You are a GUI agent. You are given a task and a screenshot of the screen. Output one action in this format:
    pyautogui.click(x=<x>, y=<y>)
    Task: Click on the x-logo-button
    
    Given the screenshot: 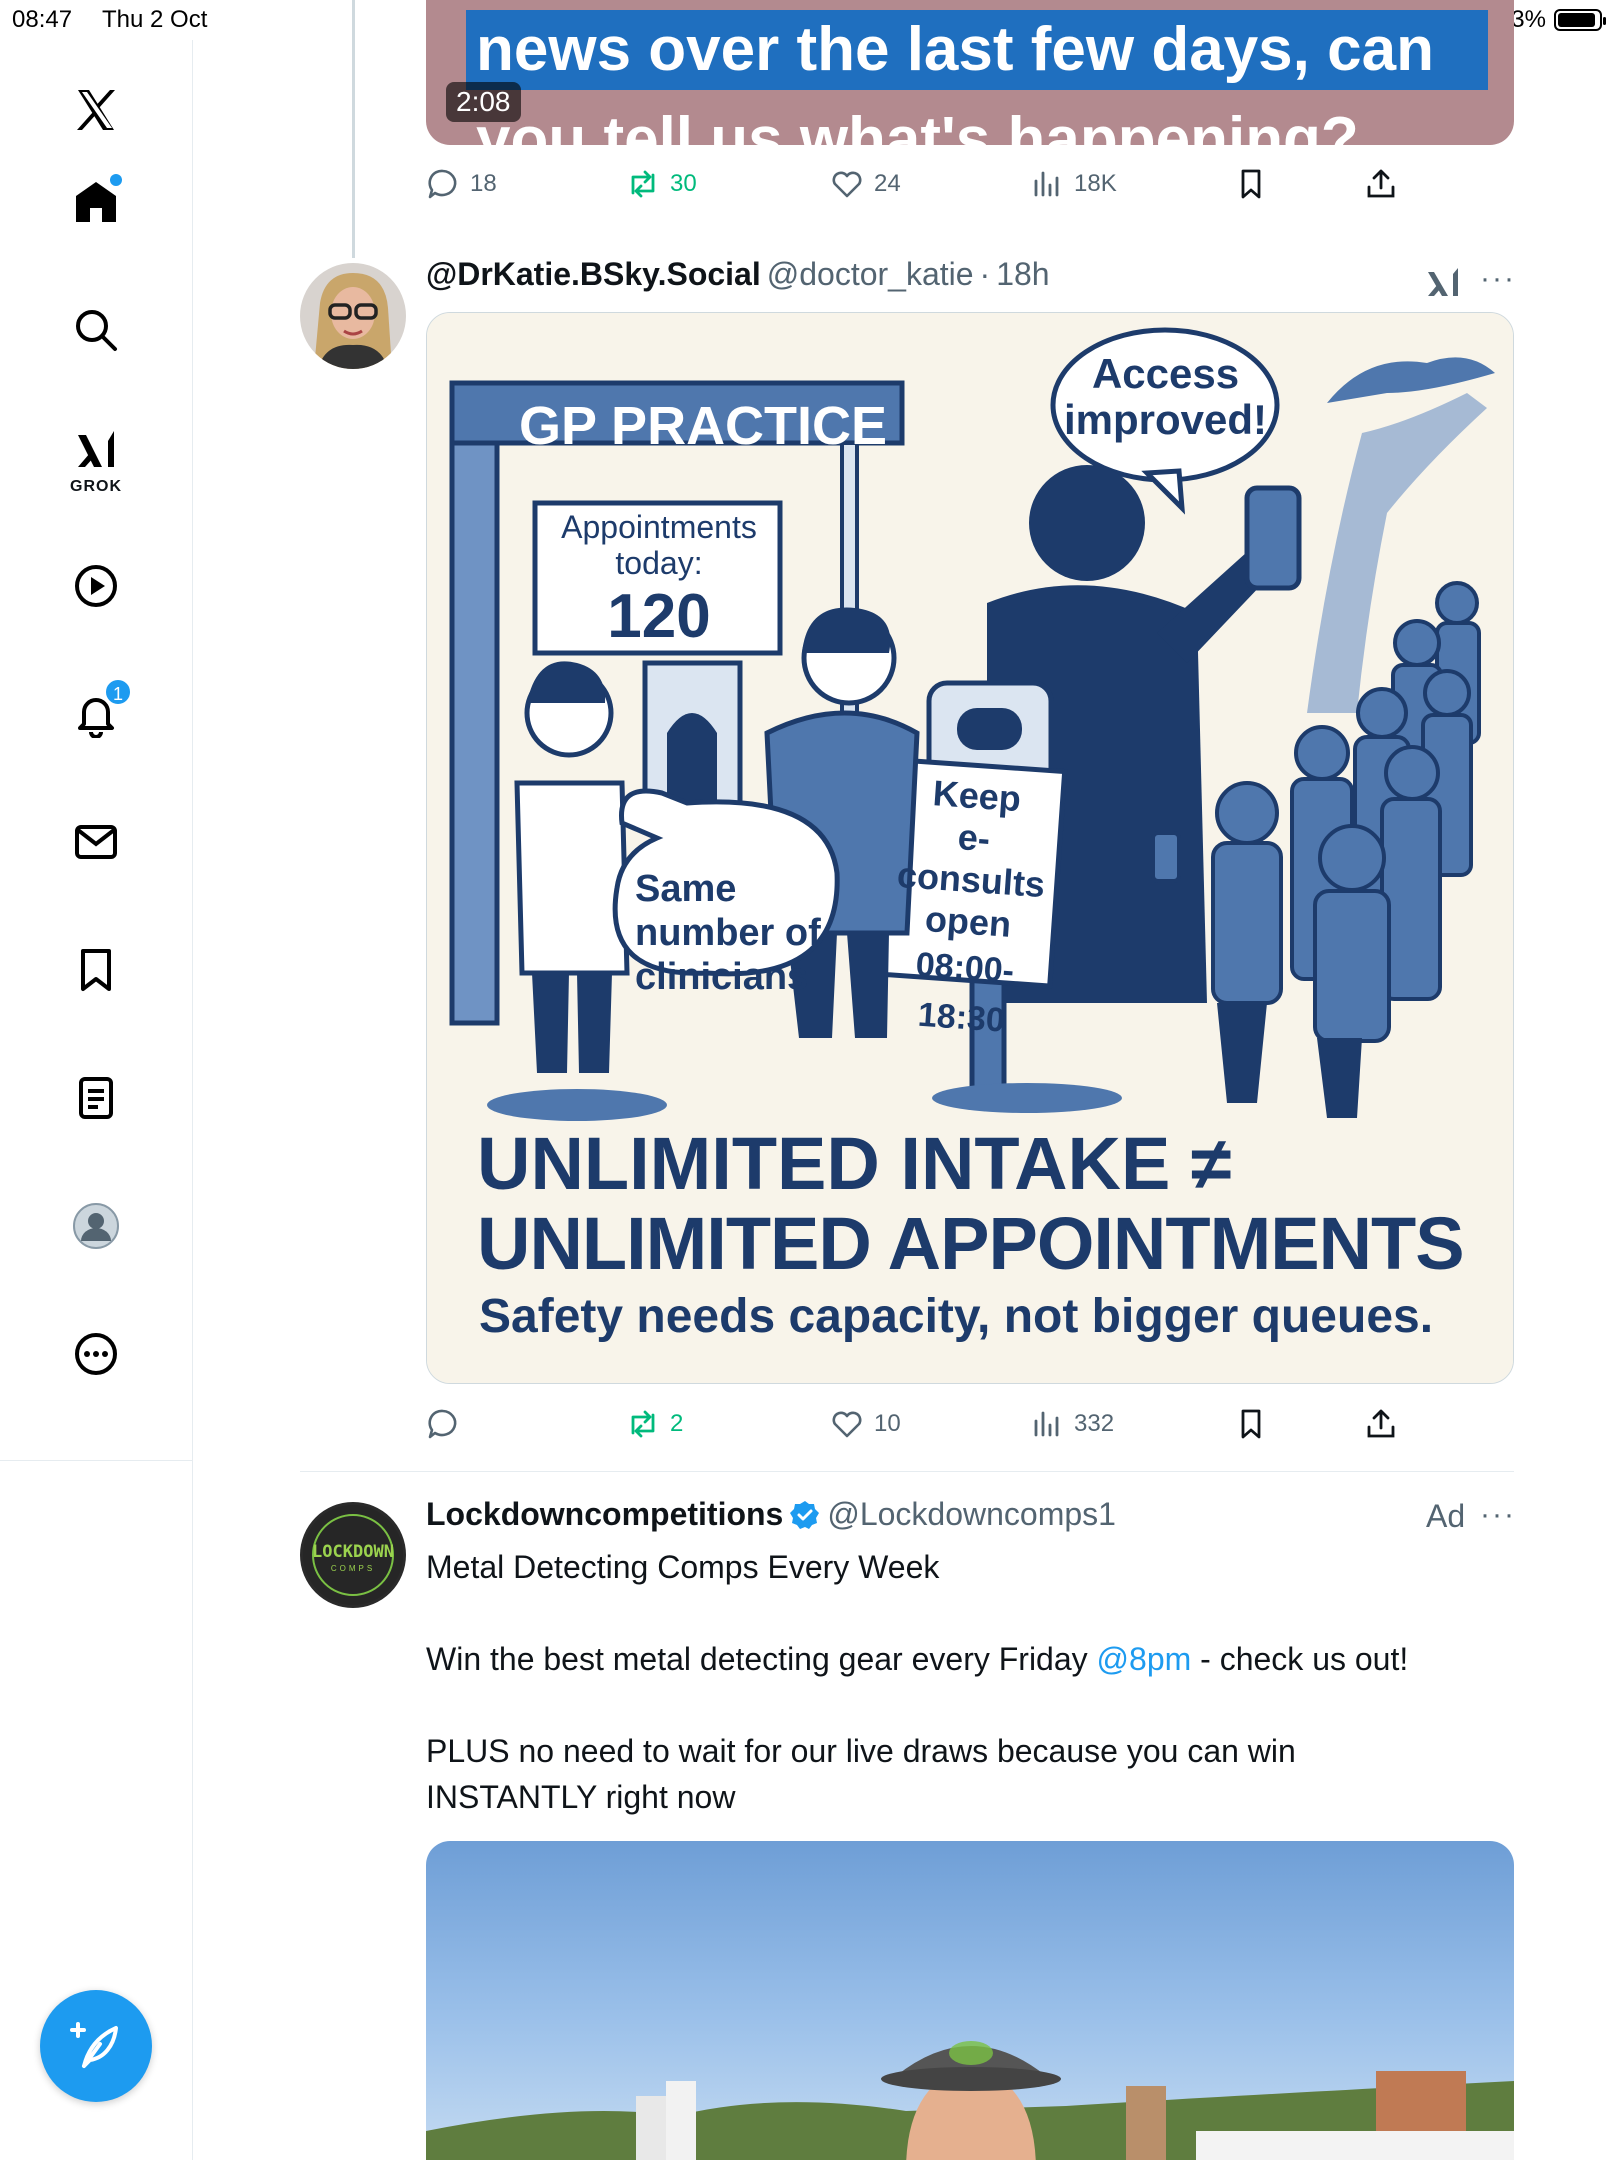 What is the action you would take?
    pyautogui.click(x=96, y=110)
    